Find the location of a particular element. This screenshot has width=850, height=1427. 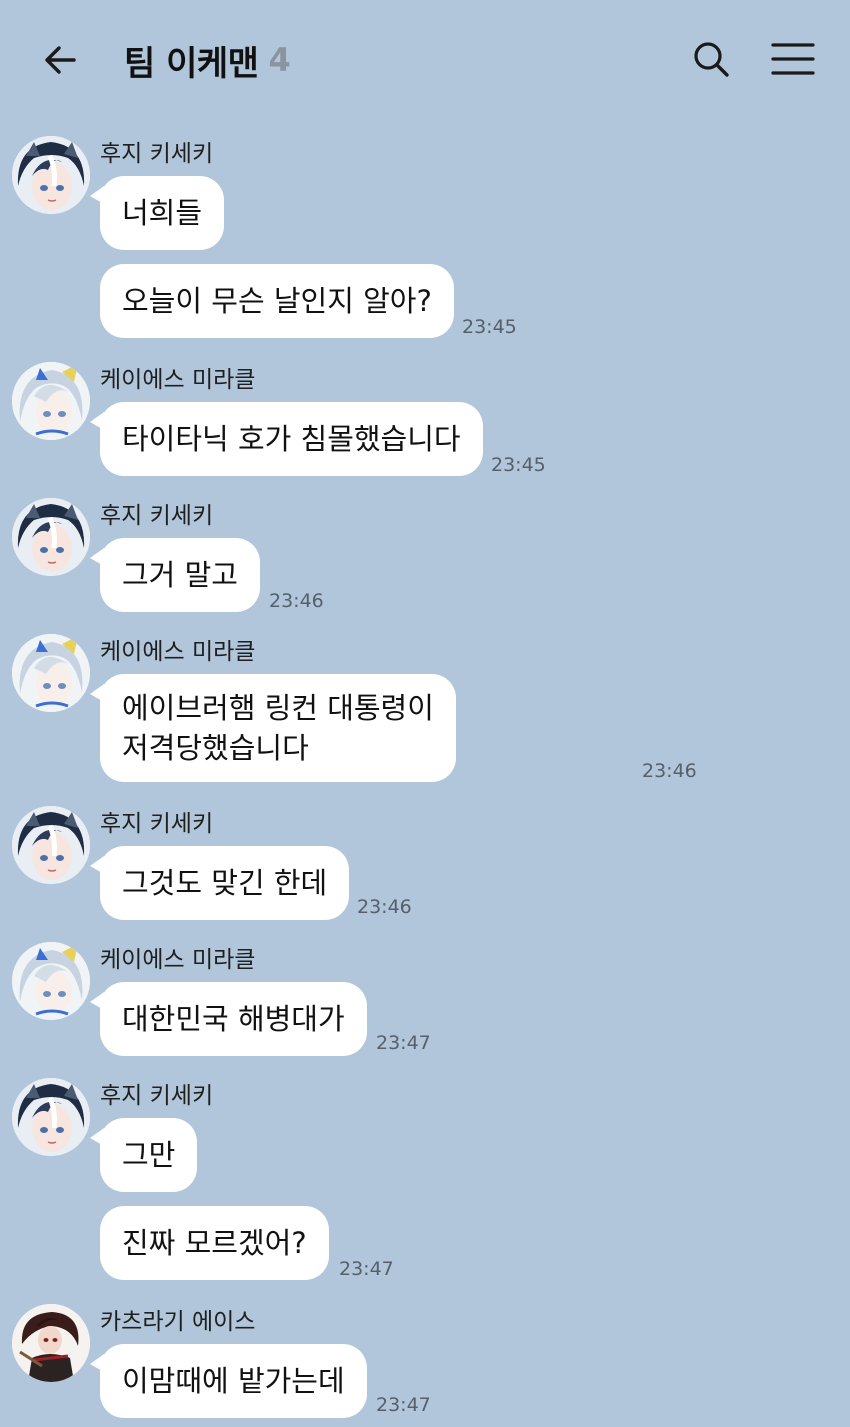

message-text-line: 저격당했습니다 is located at coordinates (215, 748).